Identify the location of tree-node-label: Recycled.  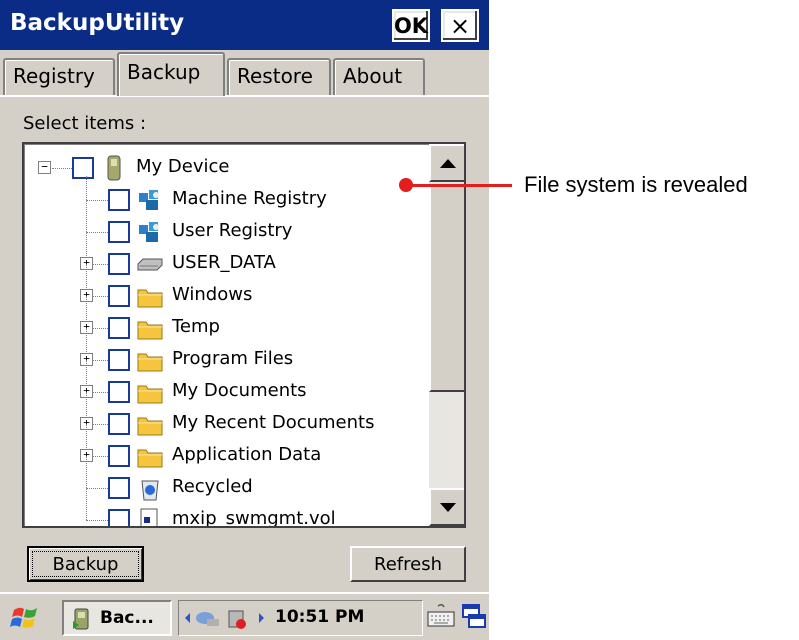
(212, 486).